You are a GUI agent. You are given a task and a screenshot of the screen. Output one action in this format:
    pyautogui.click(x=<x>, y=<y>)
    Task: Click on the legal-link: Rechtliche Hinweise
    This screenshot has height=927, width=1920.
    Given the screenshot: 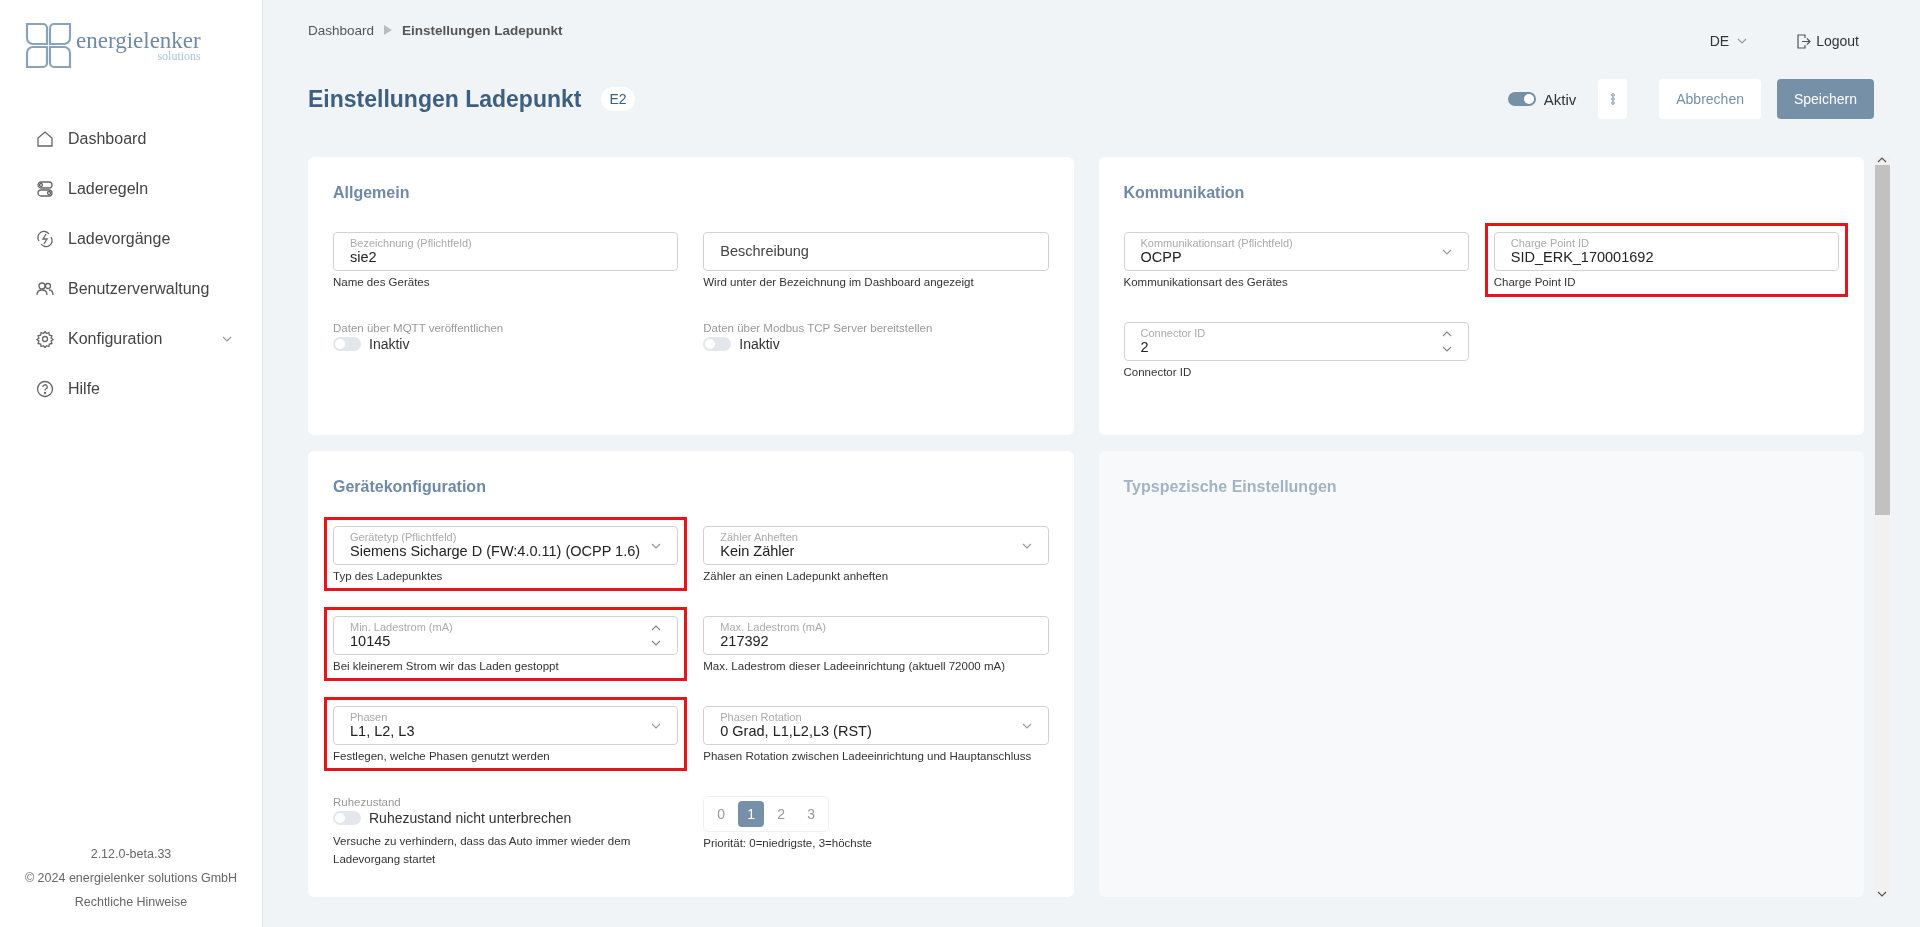 What is the action you would take?
    pyautogui.click(x=131, y=902)
    